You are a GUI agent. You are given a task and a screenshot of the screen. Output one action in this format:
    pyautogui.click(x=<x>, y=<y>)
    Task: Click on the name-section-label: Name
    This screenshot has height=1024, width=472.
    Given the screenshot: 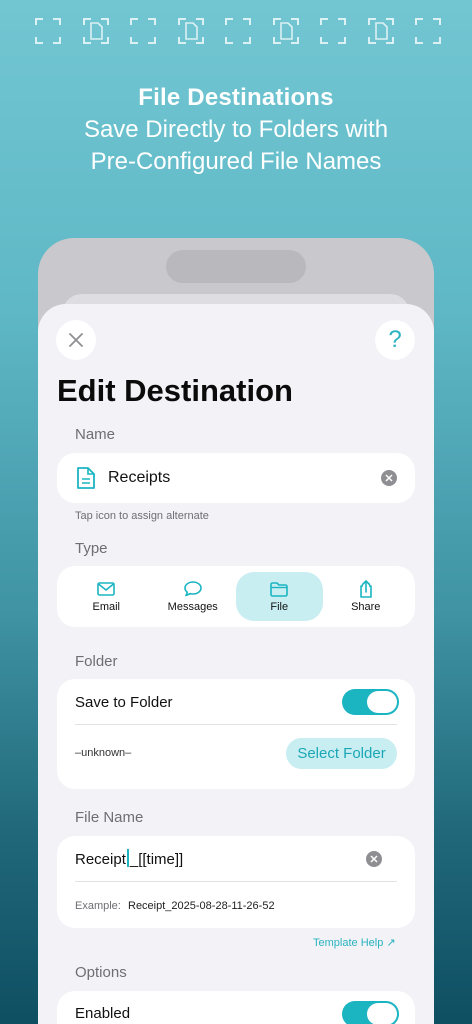 What is the action you would take?
    pyautogui.click(x=95, y=434)
    